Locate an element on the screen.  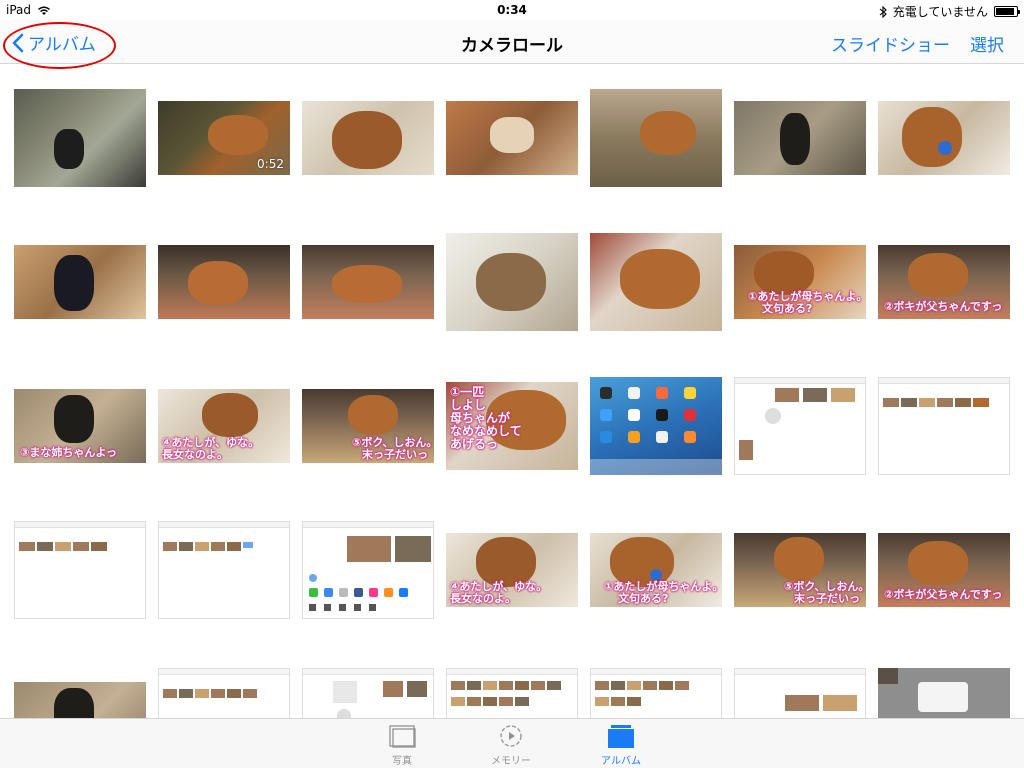
photos-icon is located at coordinates (402, 736).